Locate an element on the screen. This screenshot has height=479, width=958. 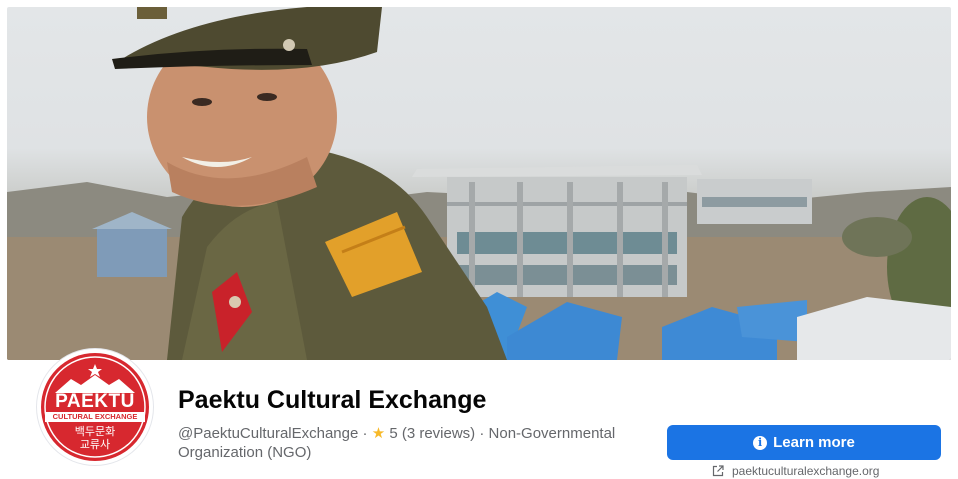
page-title: Paektu Cultural Exchange is located at coordinates (332, 400).